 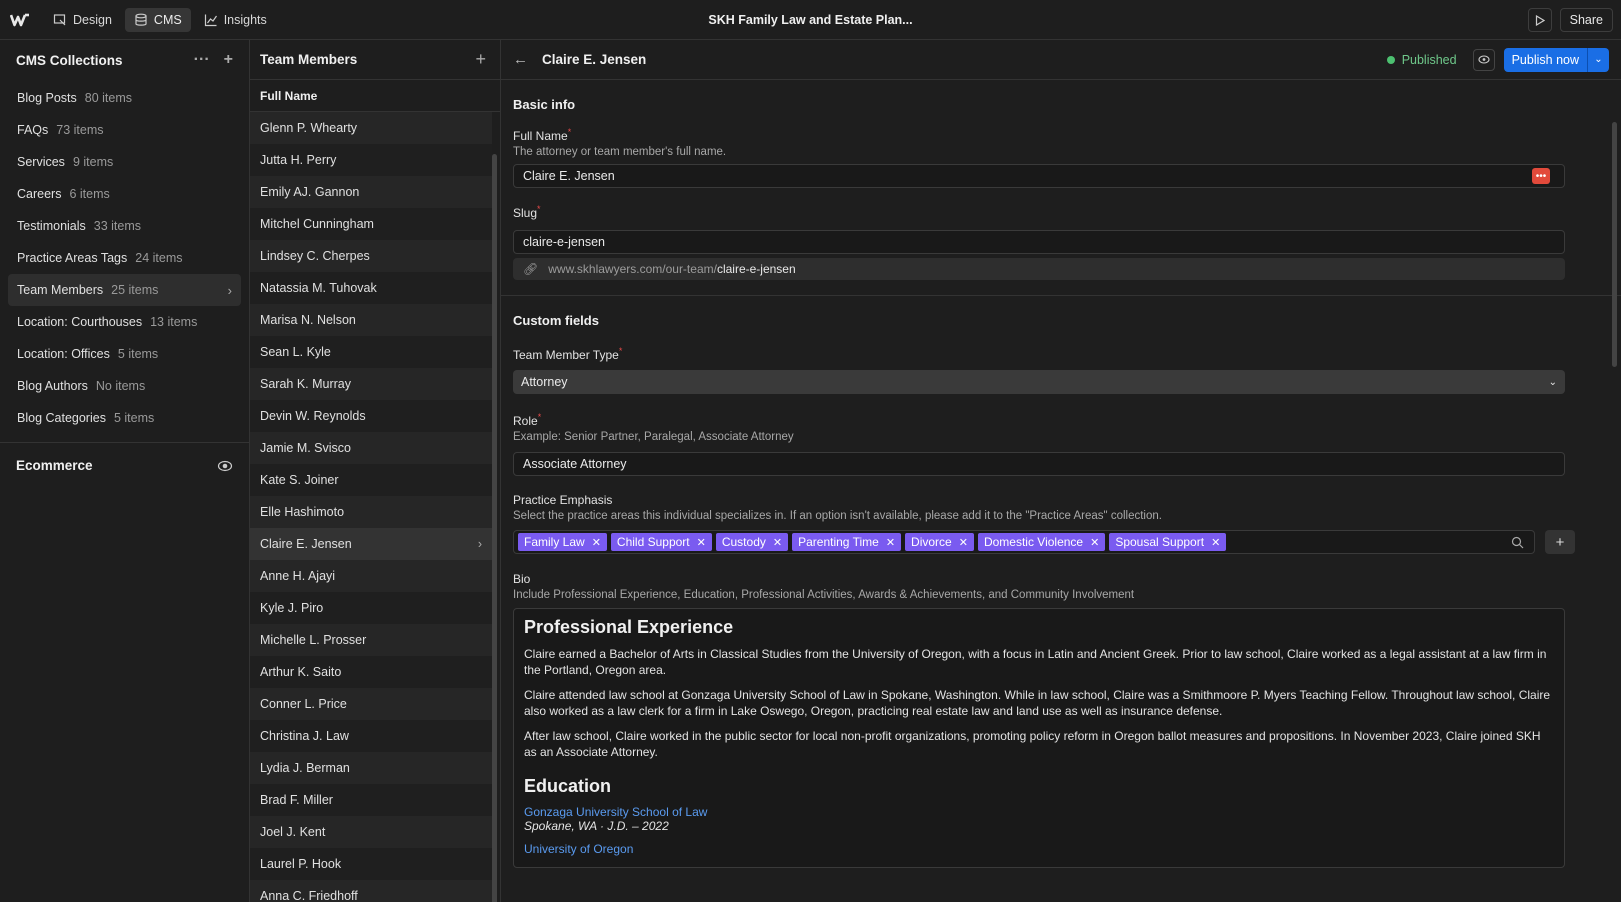 What do you see at coordinates (479, 544) in the screenshot?
I see `chevron-right-icon: ›` at bounding box center [479, 544].